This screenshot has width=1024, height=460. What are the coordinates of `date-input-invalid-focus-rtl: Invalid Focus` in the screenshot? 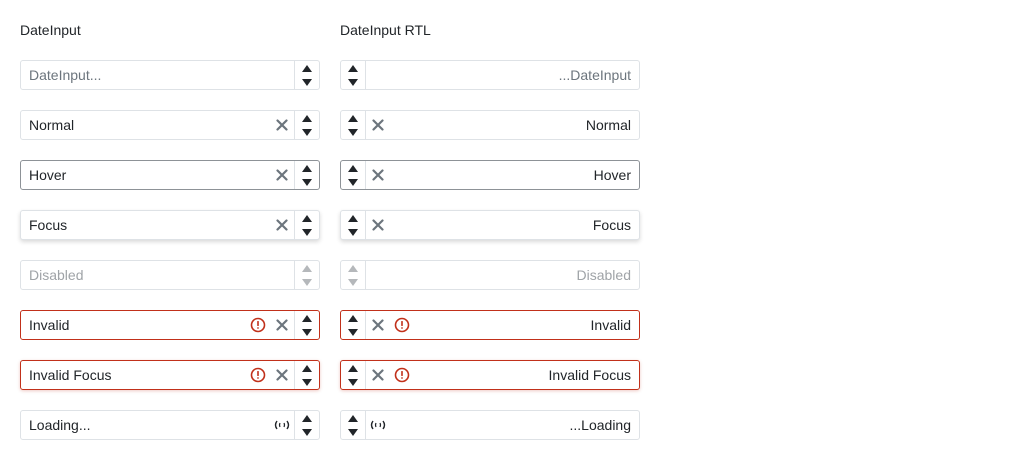 It's located at (490, 375).